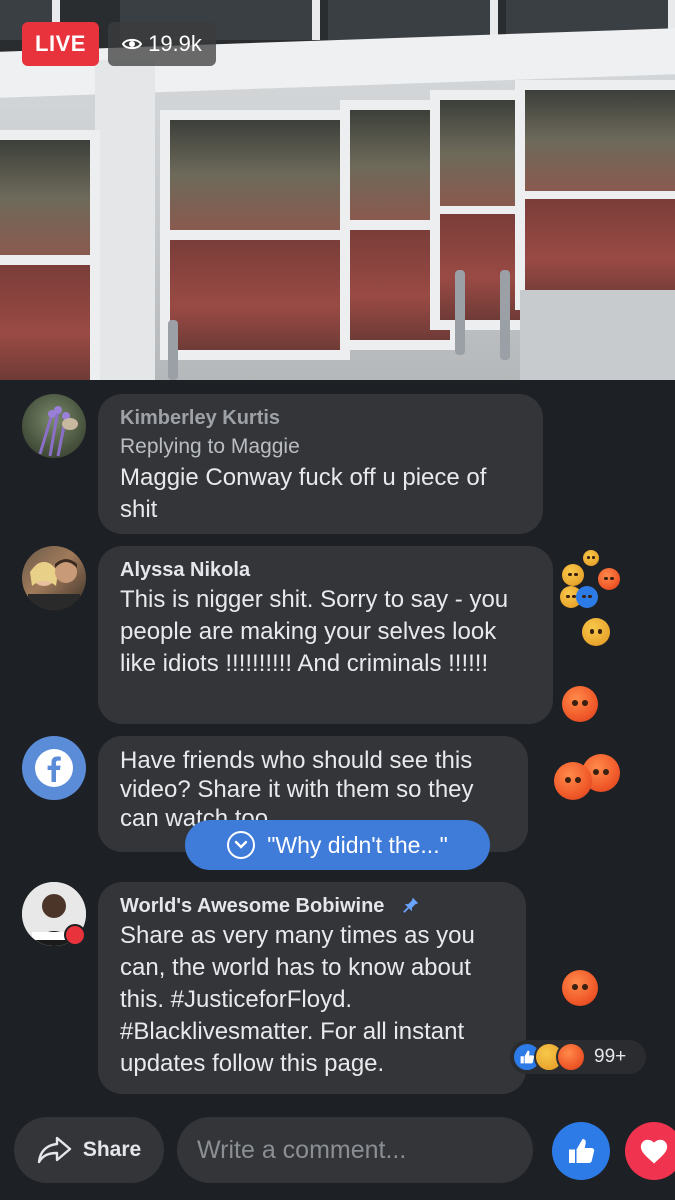  I want to click on like-button, so click(581, 1151).